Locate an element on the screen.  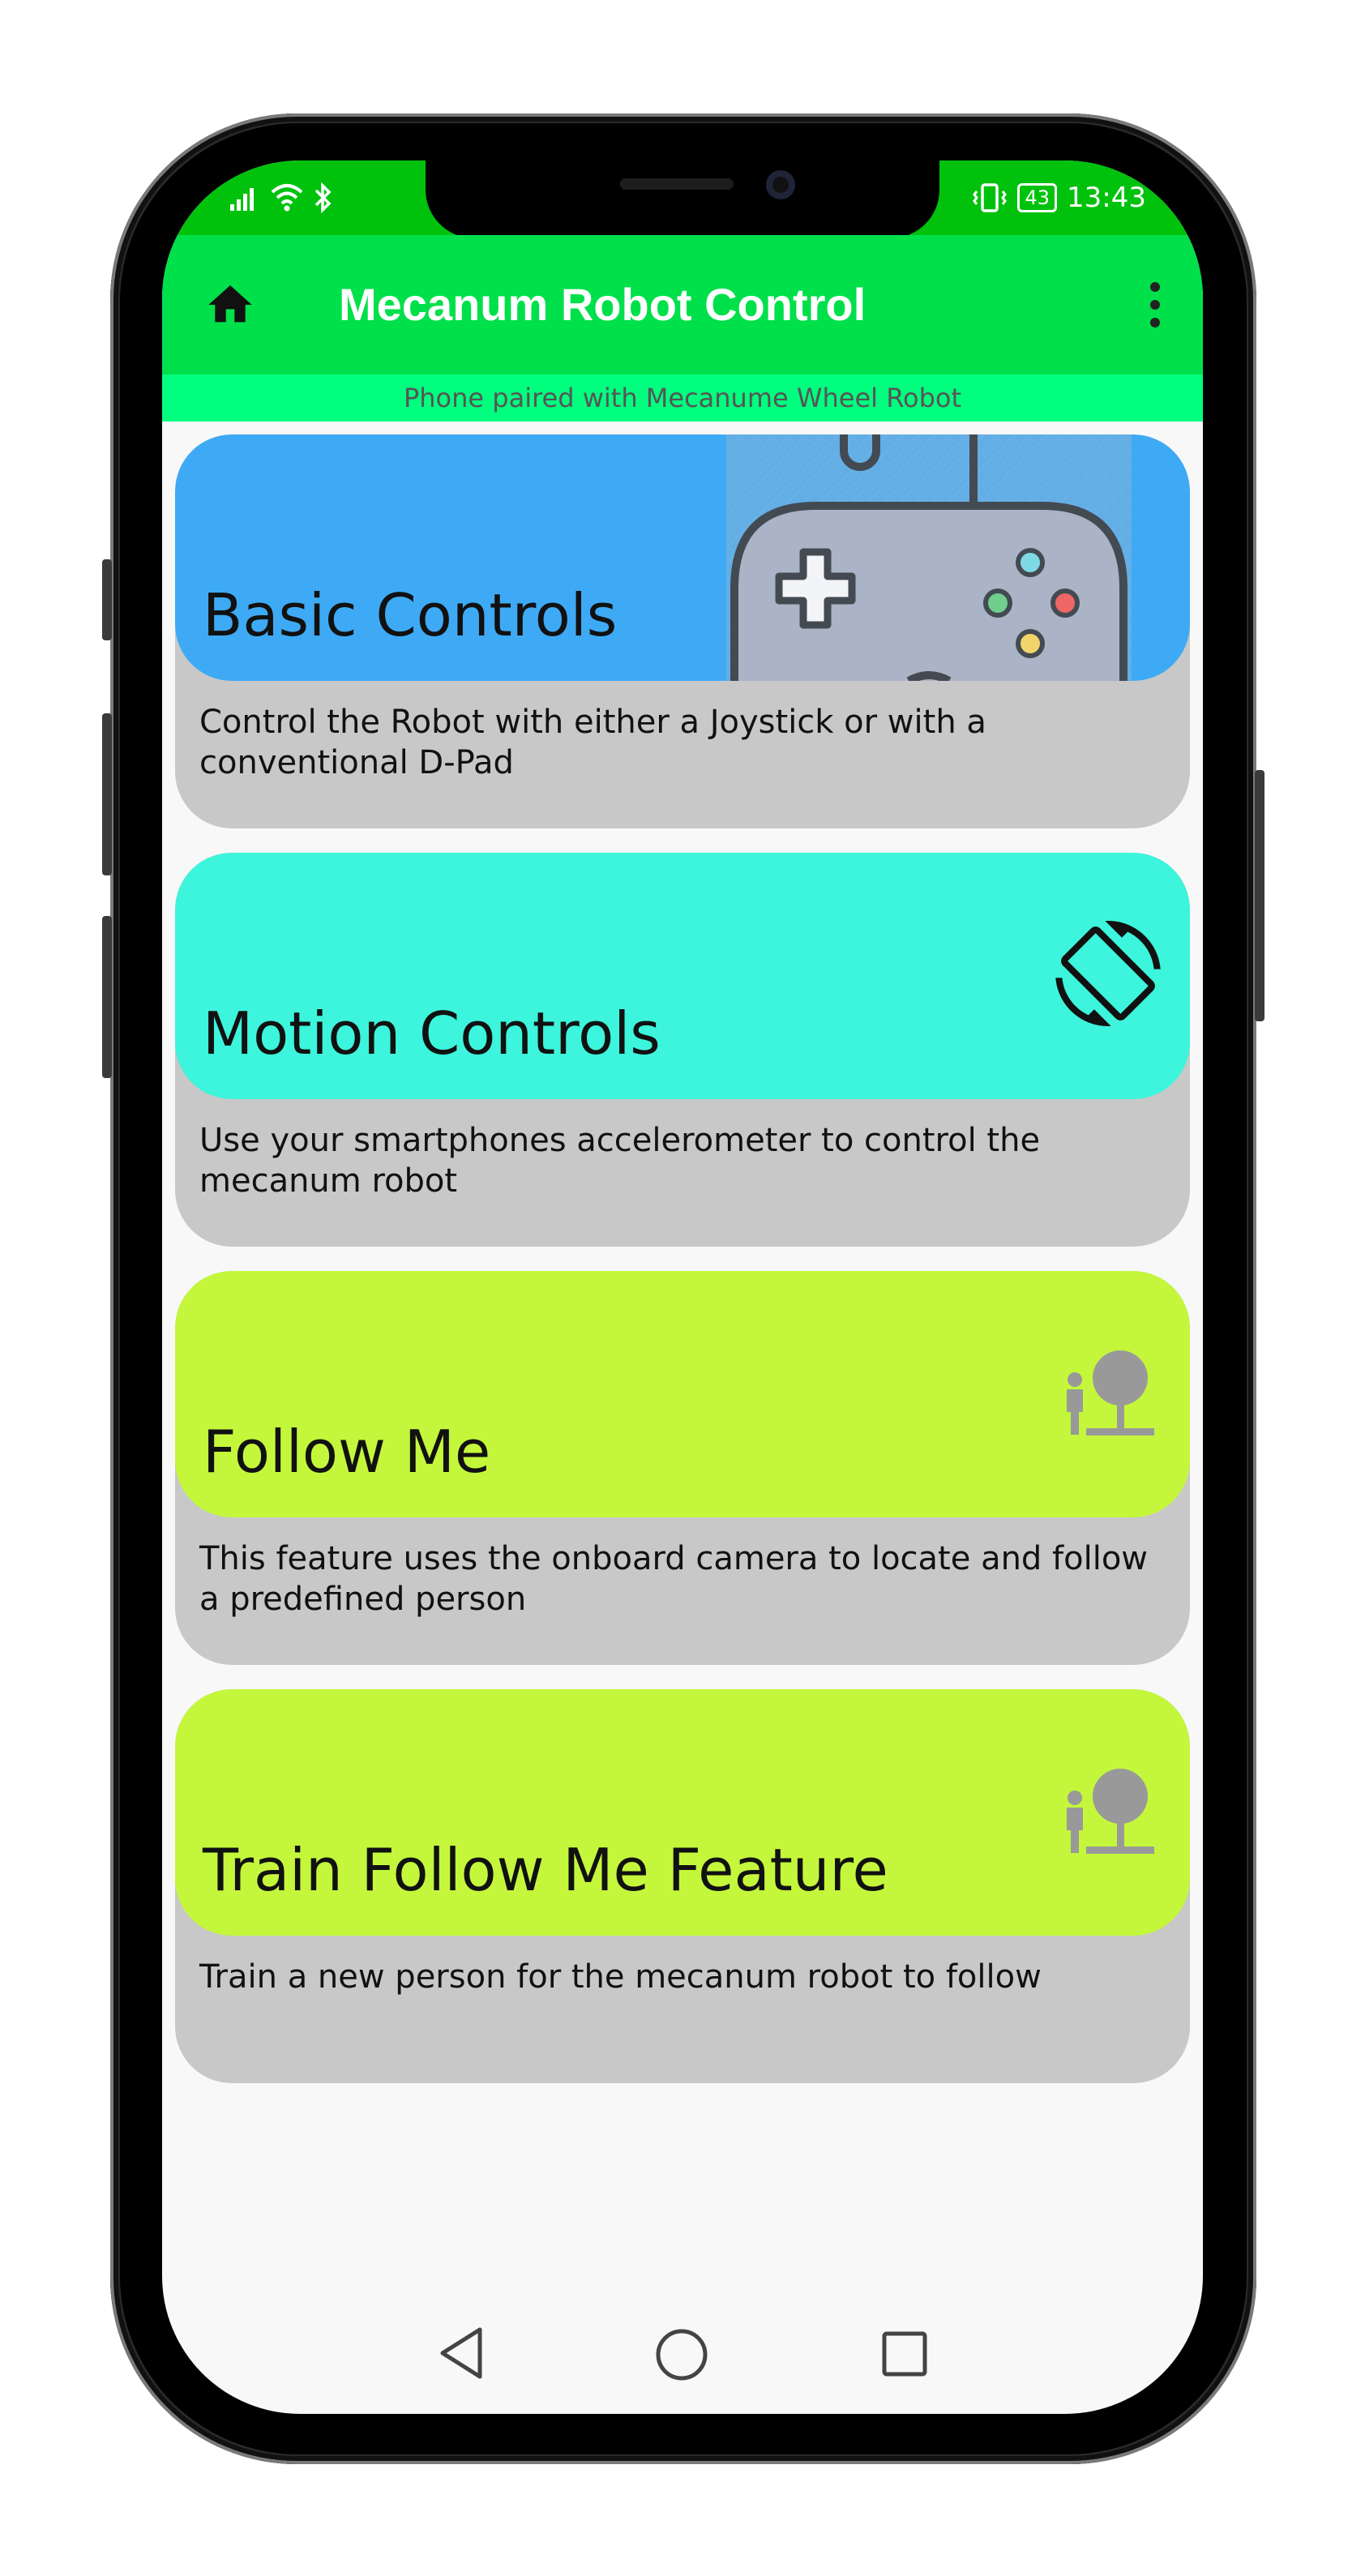
status-icons-left is located at coordinates (281, 197).